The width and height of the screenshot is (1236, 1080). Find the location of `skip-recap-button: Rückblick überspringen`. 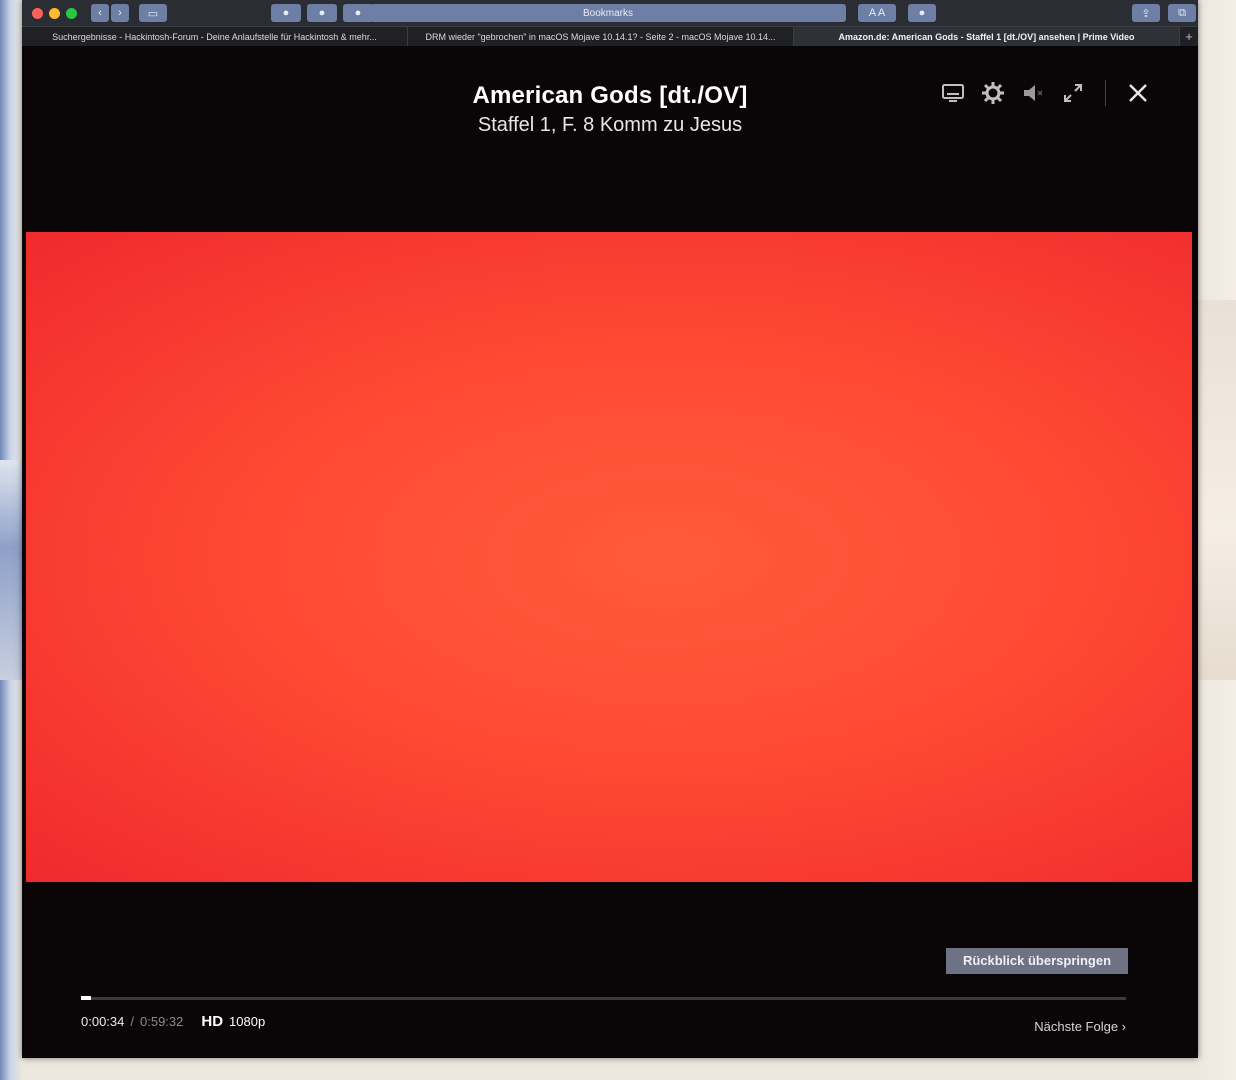

skip-recap-button: Rückblick überspringen is located at coordinates (1037, 961).